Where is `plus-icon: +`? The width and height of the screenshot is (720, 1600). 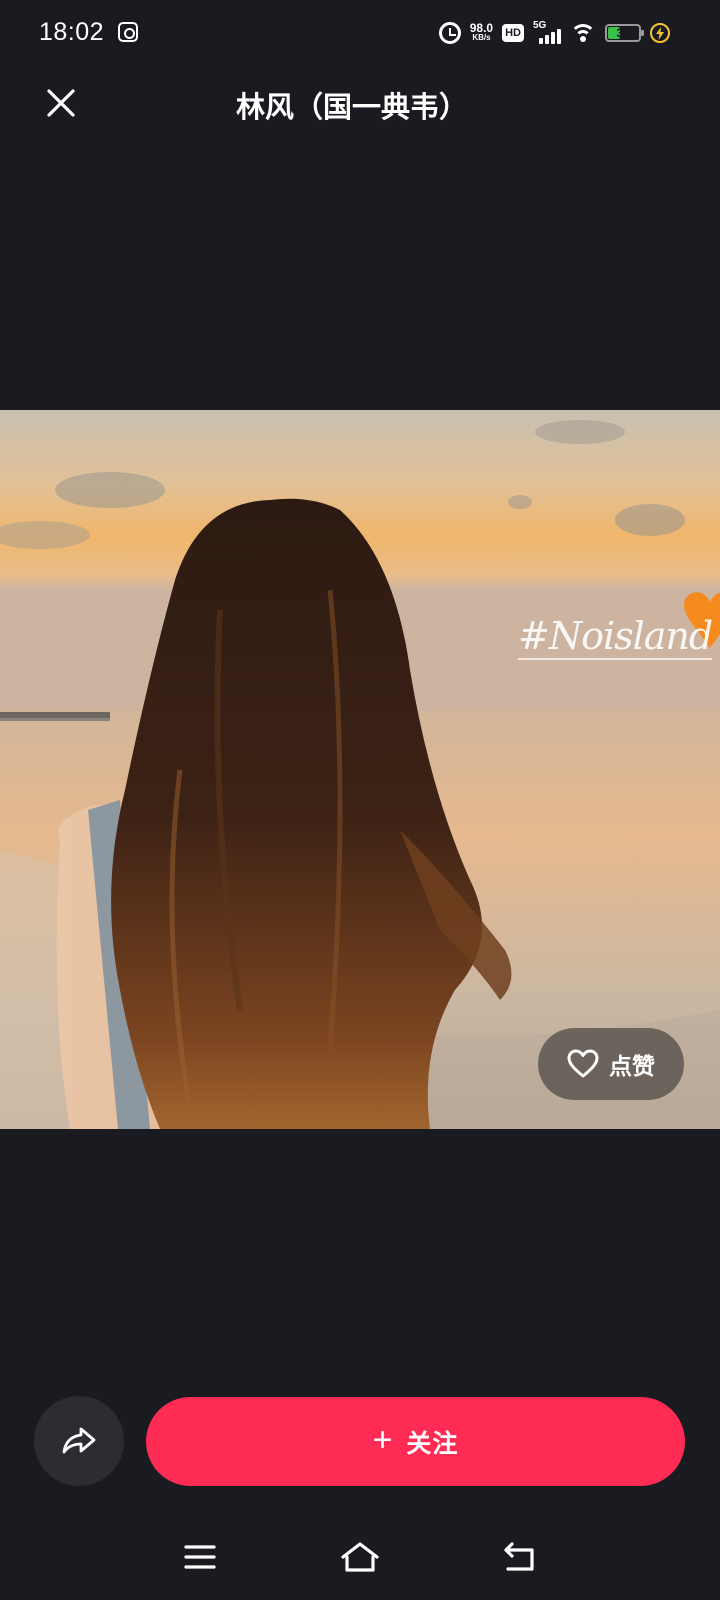 plus-icon: + is located at coordinates (382, 1440).